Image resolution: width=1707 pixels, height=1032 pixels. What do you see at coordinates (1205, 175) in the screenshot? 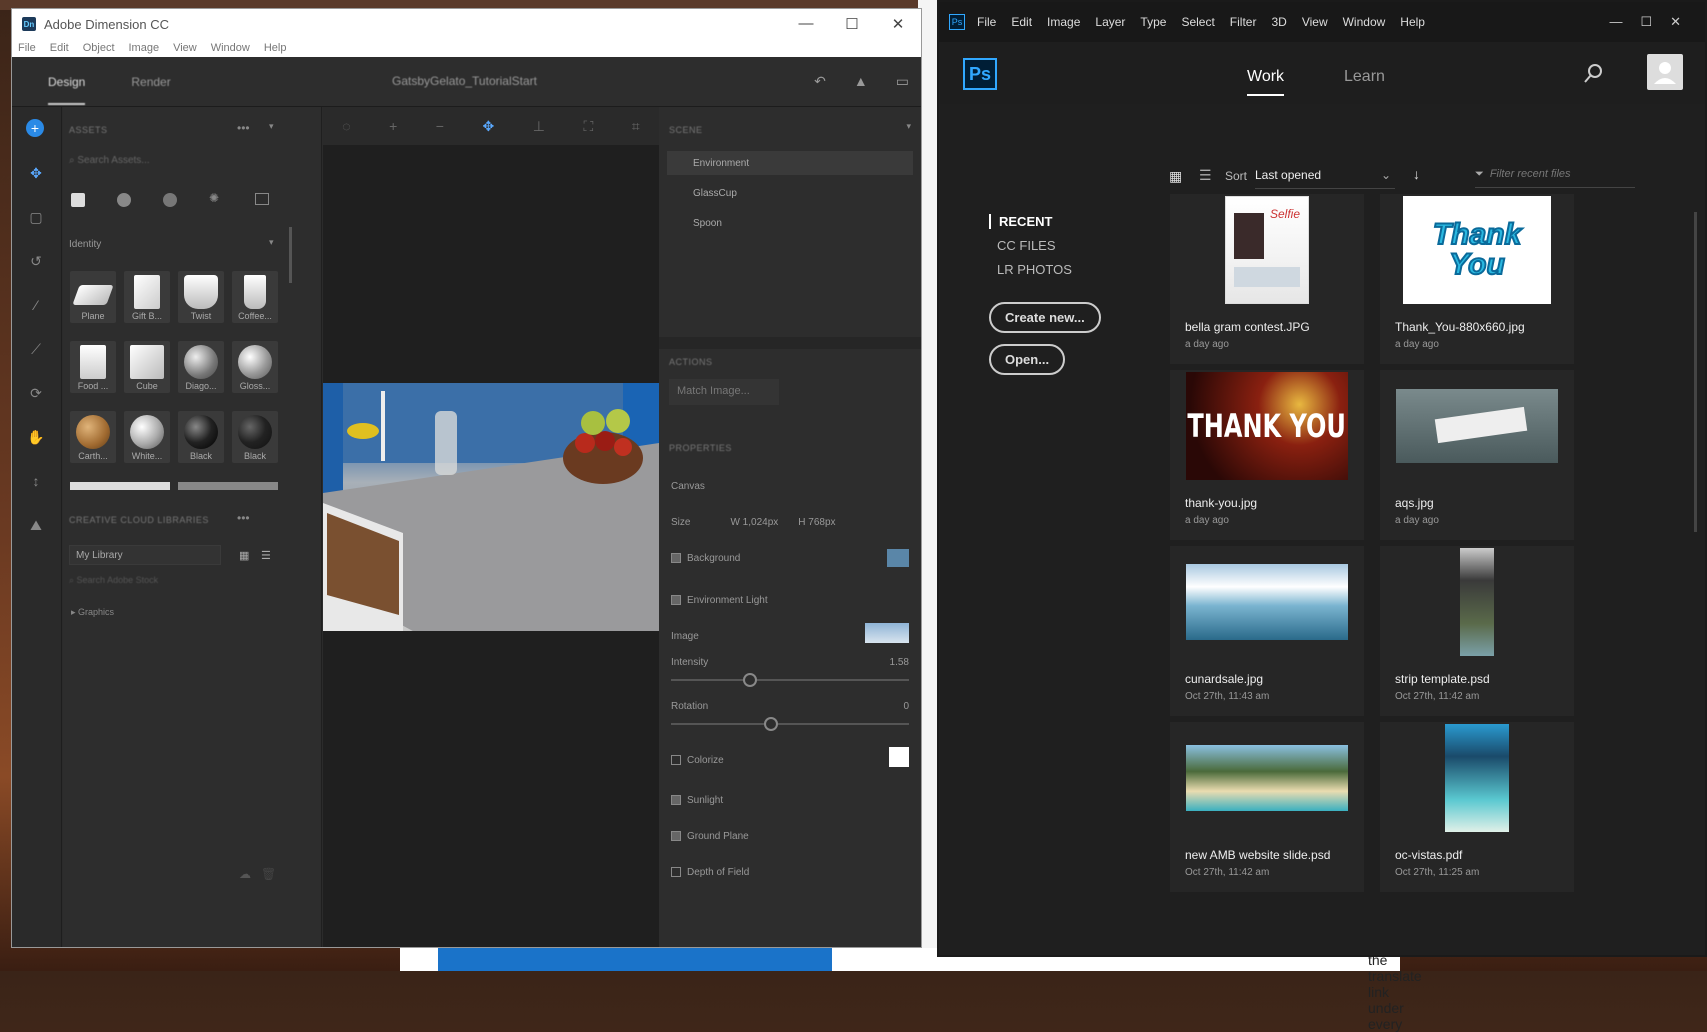
I see `list-view-icon: ☰` at bounding box center [1205, 175].